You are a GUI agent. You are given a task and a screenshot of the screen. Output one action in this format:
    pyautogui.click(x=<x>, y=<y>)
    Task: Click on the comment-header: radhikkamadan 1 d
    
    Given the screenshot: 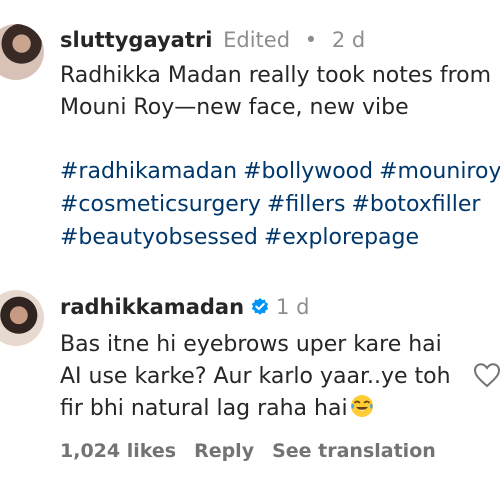 What is the action you would take?
    pyautogui.click(x=184, y=308)
    